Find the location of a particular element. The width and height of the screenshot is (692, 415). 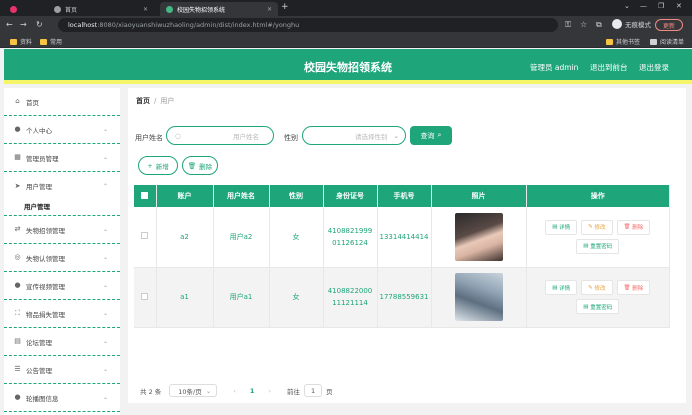

table-header-row: 账户 用户姓名 性别 身份证号 手机号 照片 操作 is located at coordinates (402, 196).